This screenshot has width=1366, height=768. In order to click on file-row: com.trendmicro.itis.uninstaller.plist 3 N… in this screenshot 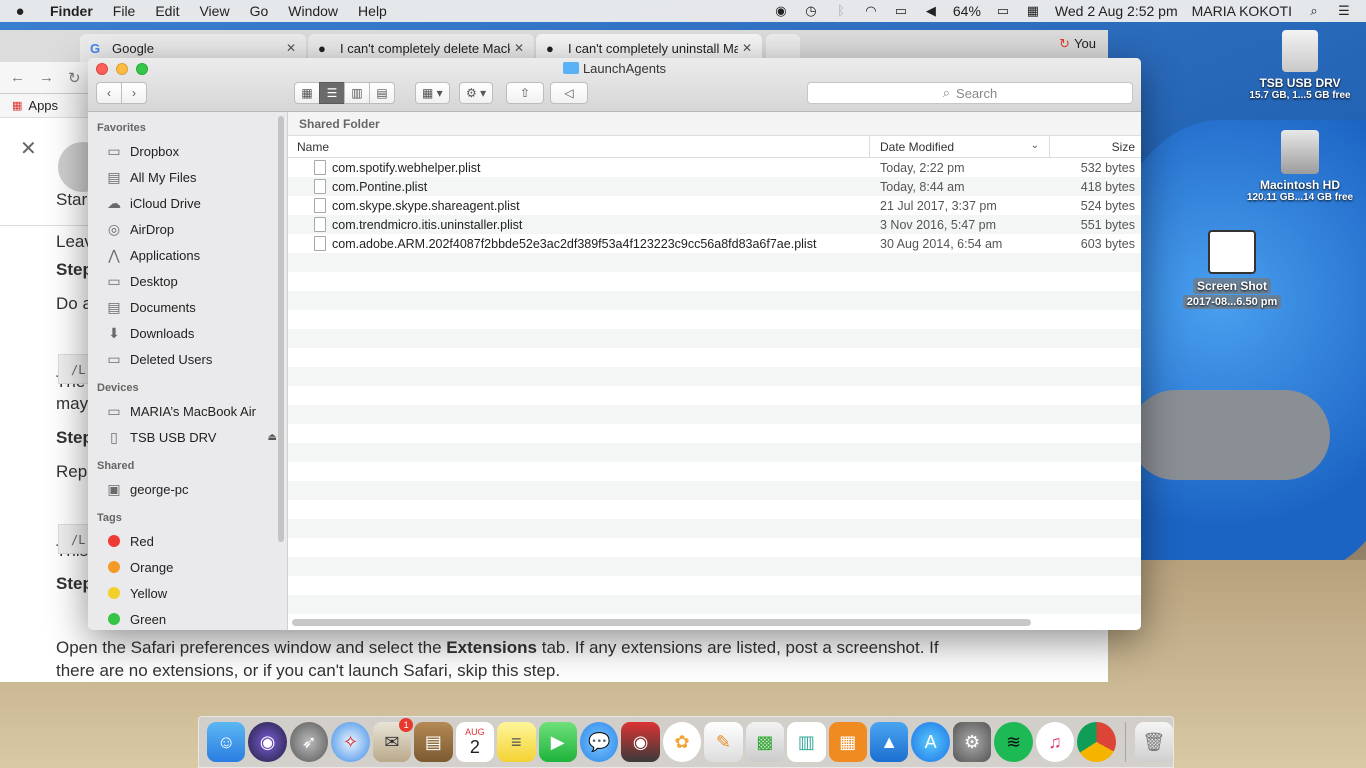, I will do `click(714, 224)`.